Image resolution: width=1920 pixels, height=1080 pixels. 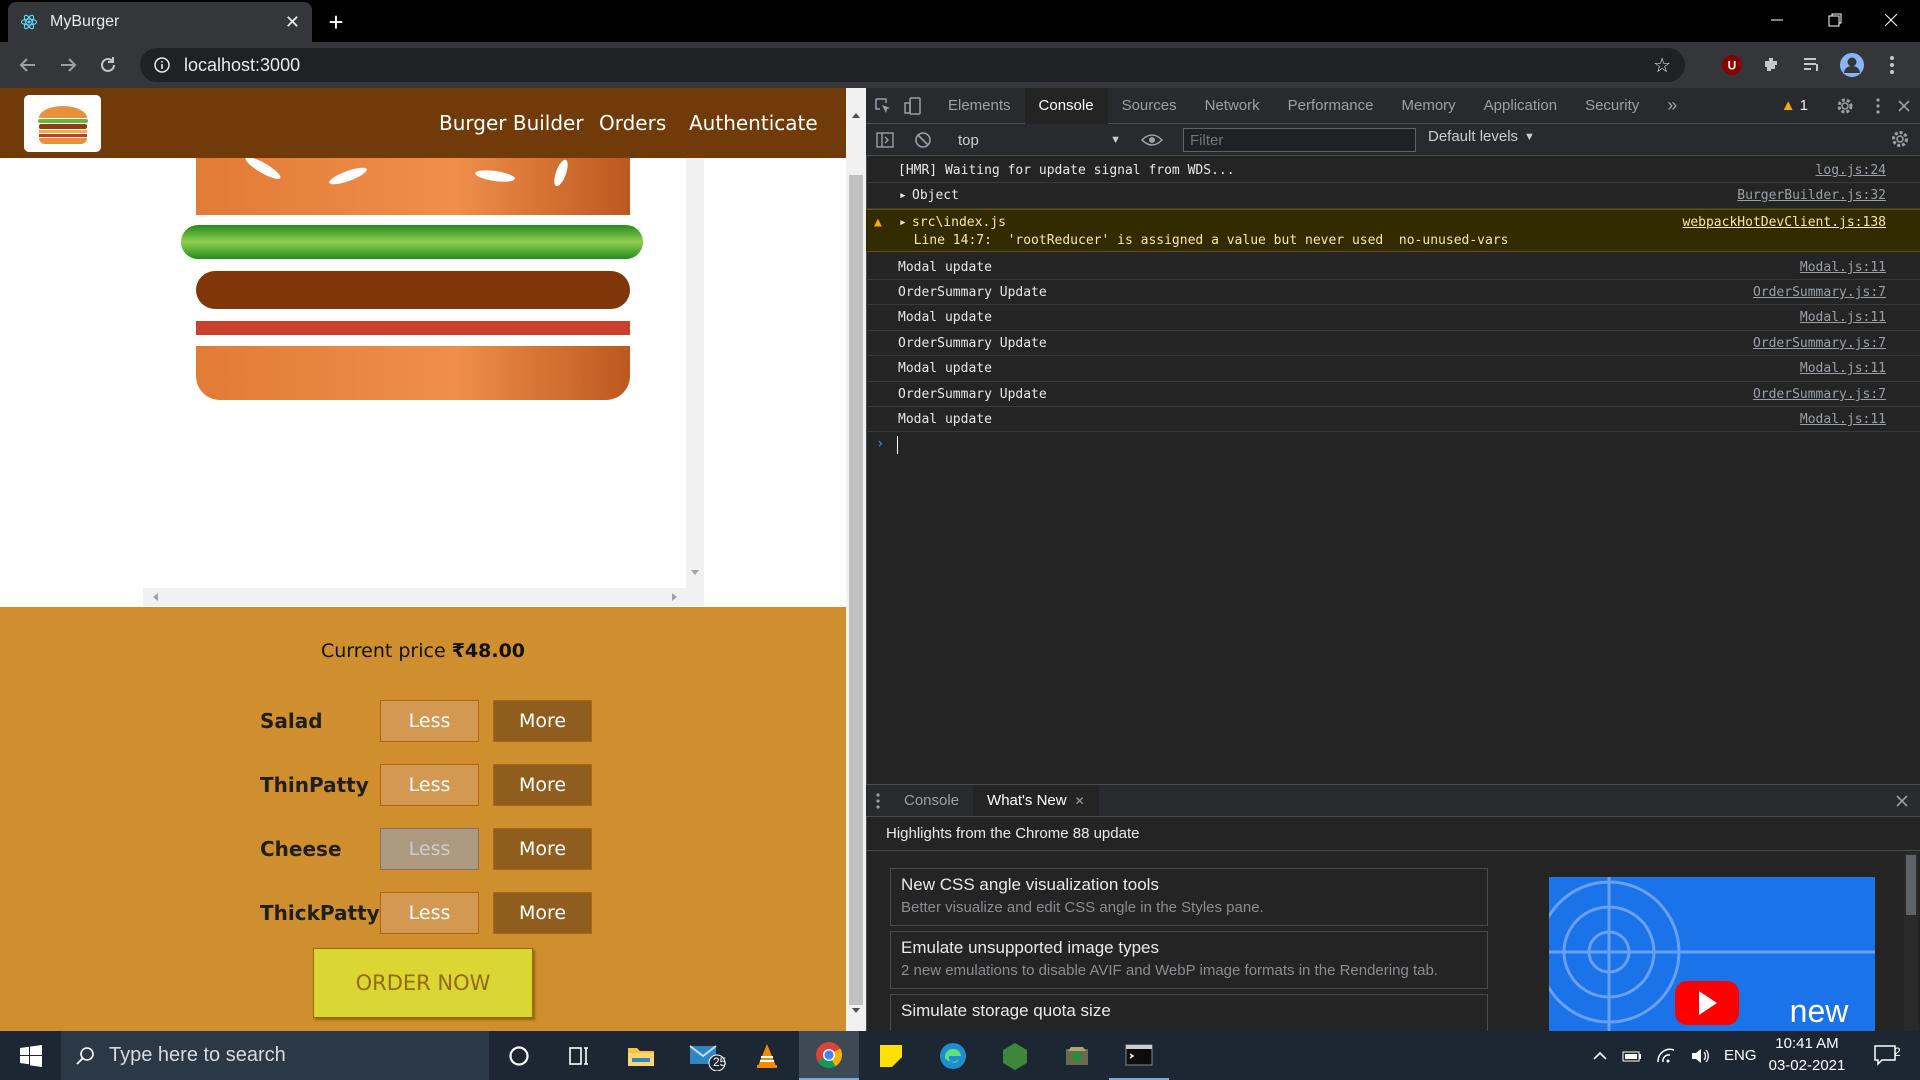 I want to click on log-levels-dropdown: Default levels ▼, so click(x=1481, y=136).